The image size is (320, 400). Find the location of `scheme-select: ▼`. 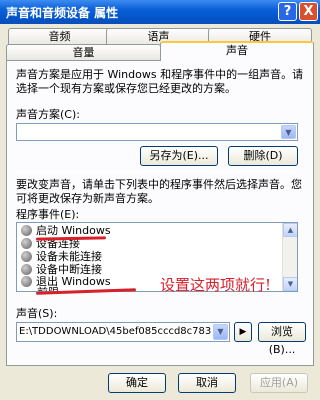

scheme-select: ▼ is located at coordinates (157, 132).